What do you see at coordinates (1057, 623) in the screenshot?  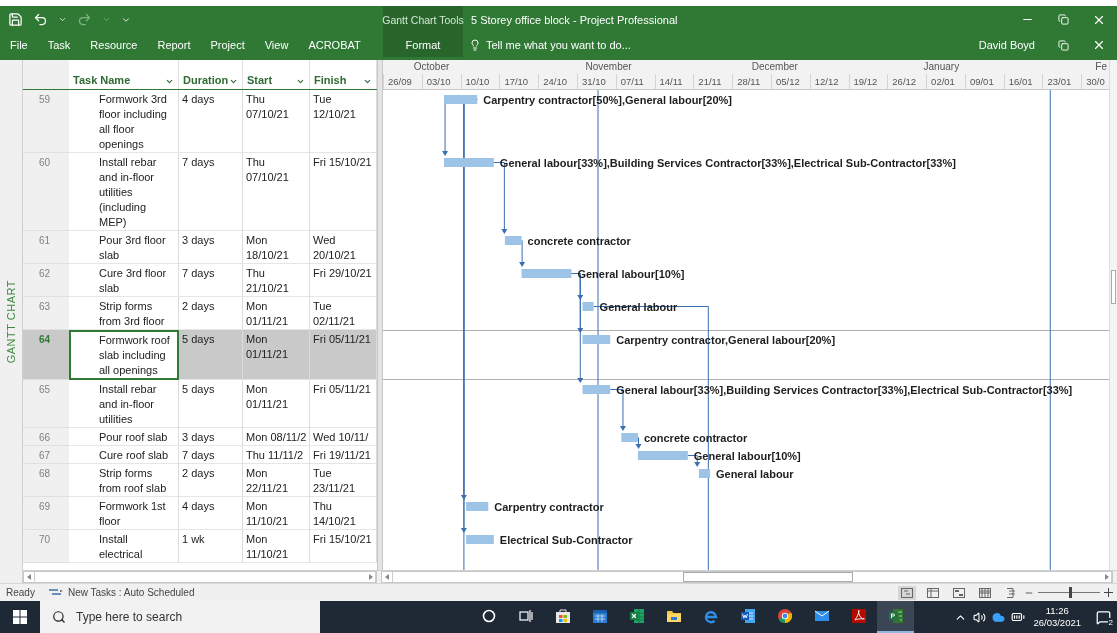 I see `clock-date: 26/03/2021` at bounding box center [1057, 623].